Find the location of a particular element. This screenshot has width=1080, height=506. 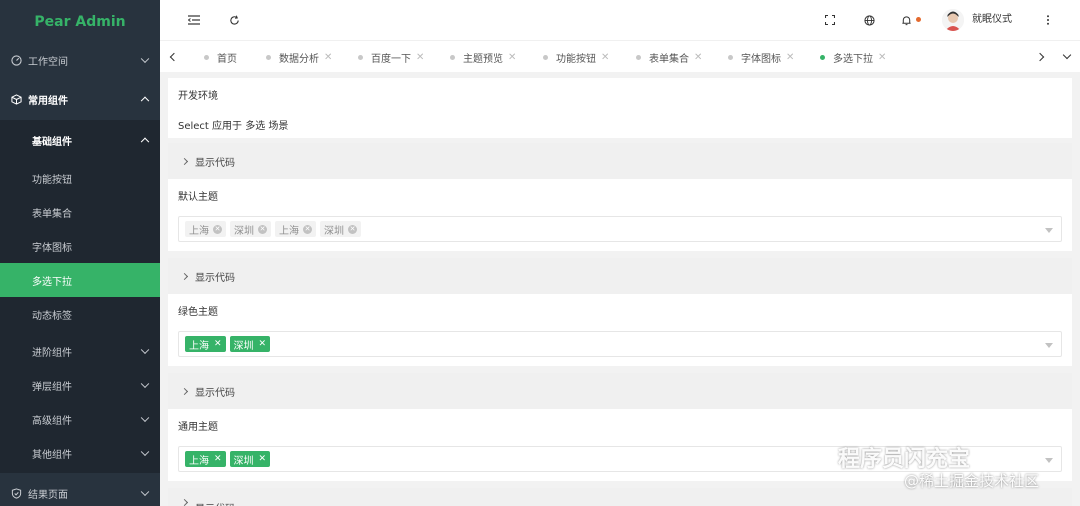

tab-scroll-right-button is located at coordinates (1040, 57).